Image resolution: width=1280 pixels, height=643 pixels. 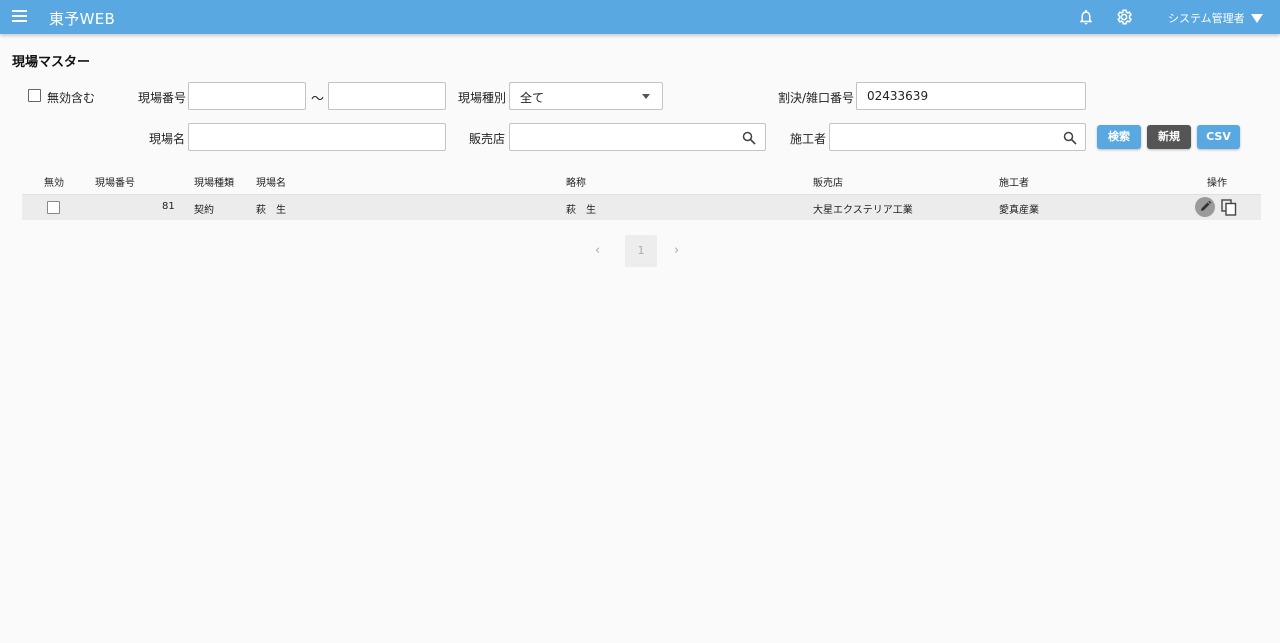 I want to click on copy-icon, so click(x=1229, y=207).